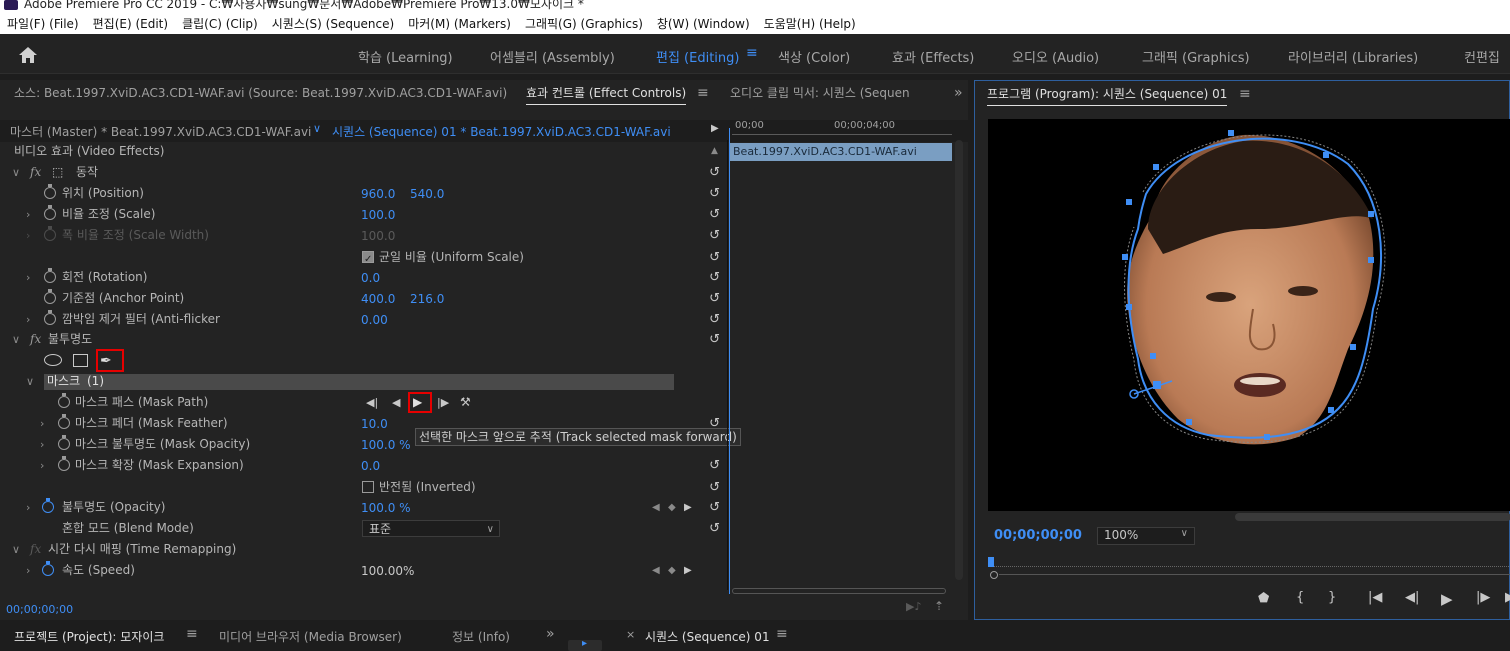 This screenshot has width=1510, height=651. I want to click on ec-playhead, so click(729, 361).